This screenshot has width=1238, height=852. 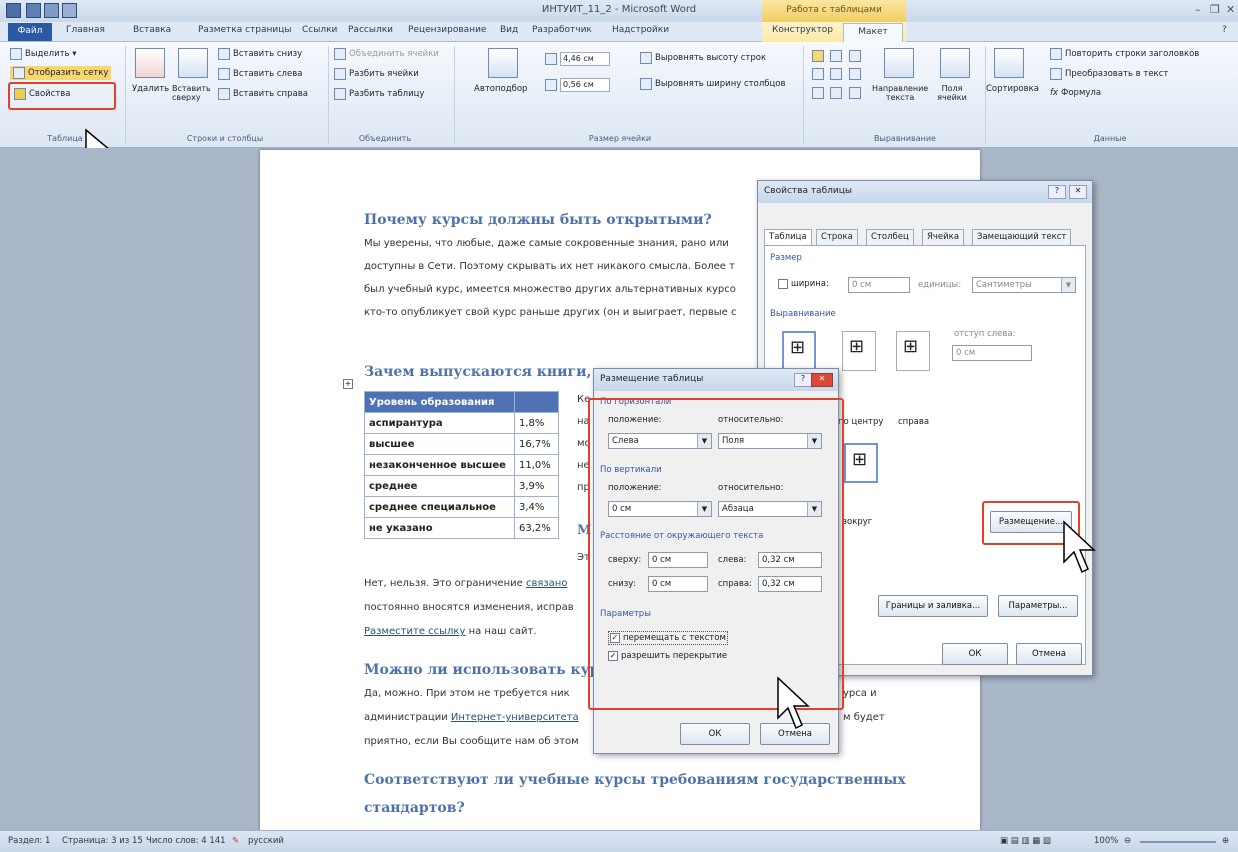 I want to click on convert-to-text-button: Преобразовать в текст, so click(x=1109, y=74).